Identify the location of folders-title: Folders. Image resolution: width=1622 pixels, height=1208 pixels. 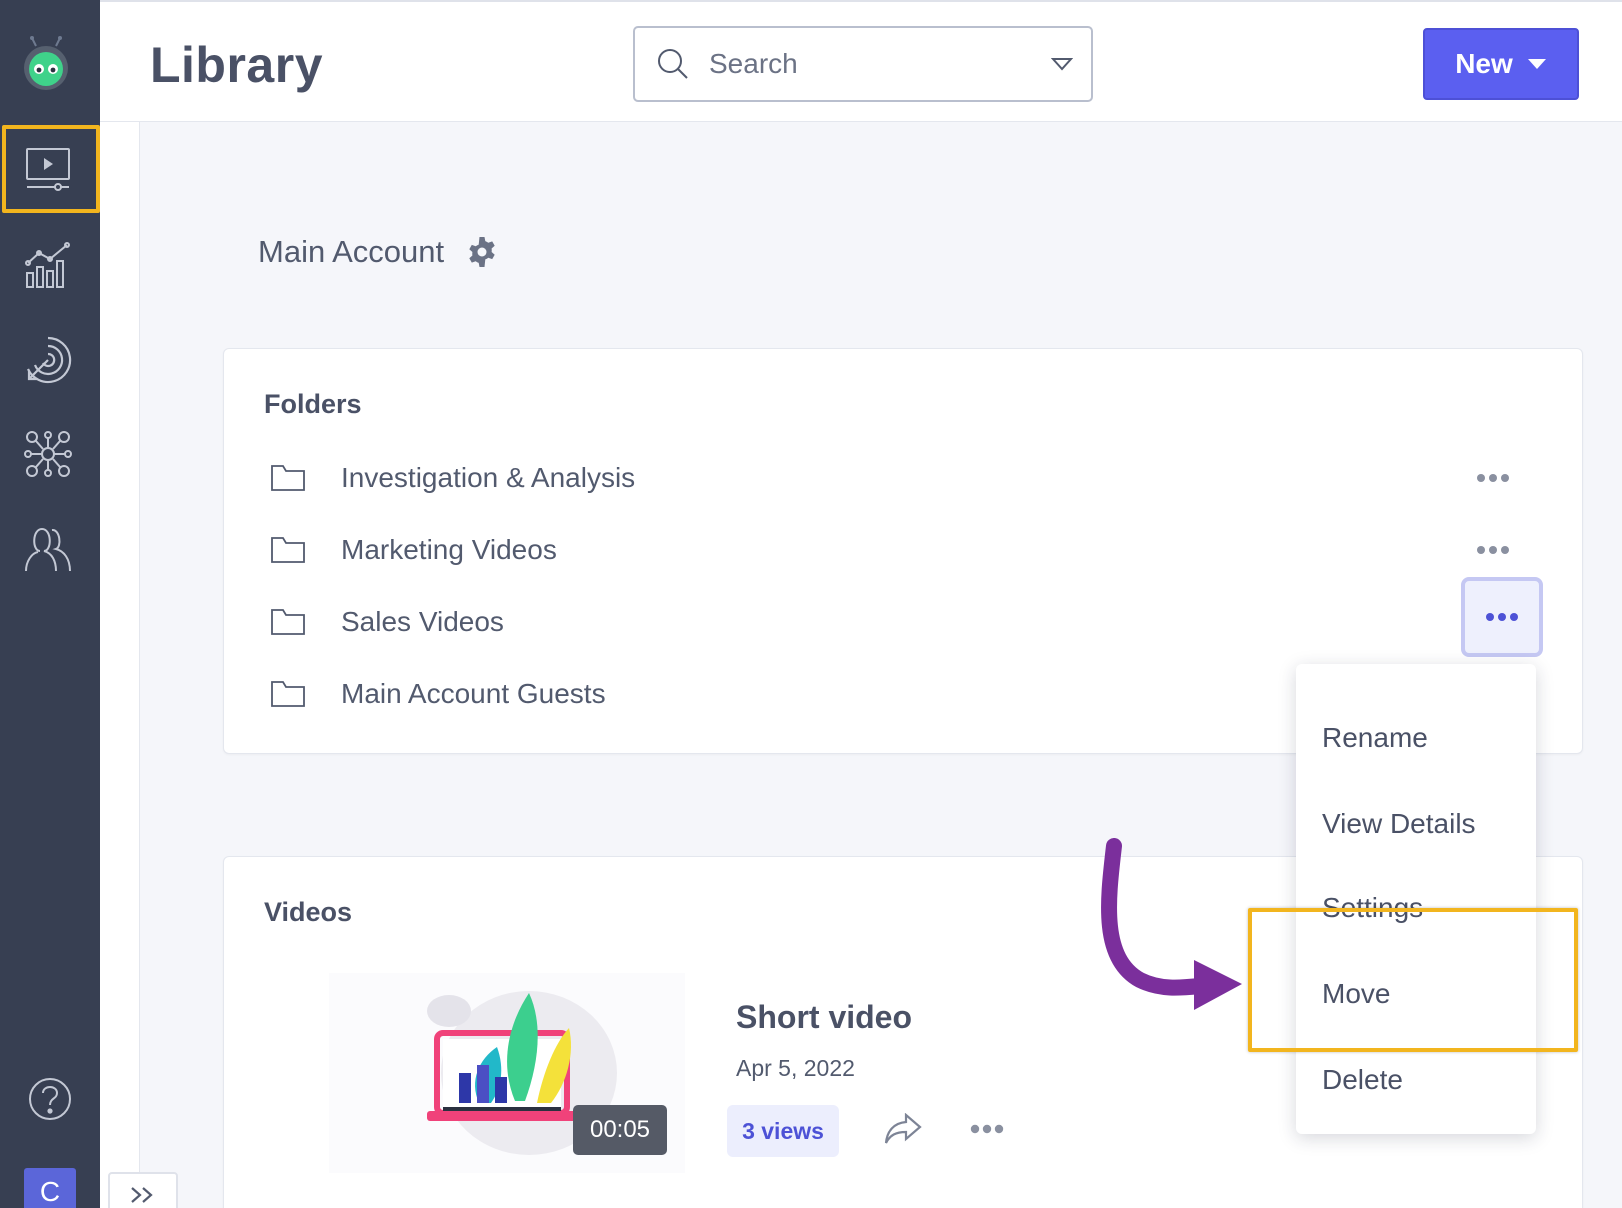
(313, 404).